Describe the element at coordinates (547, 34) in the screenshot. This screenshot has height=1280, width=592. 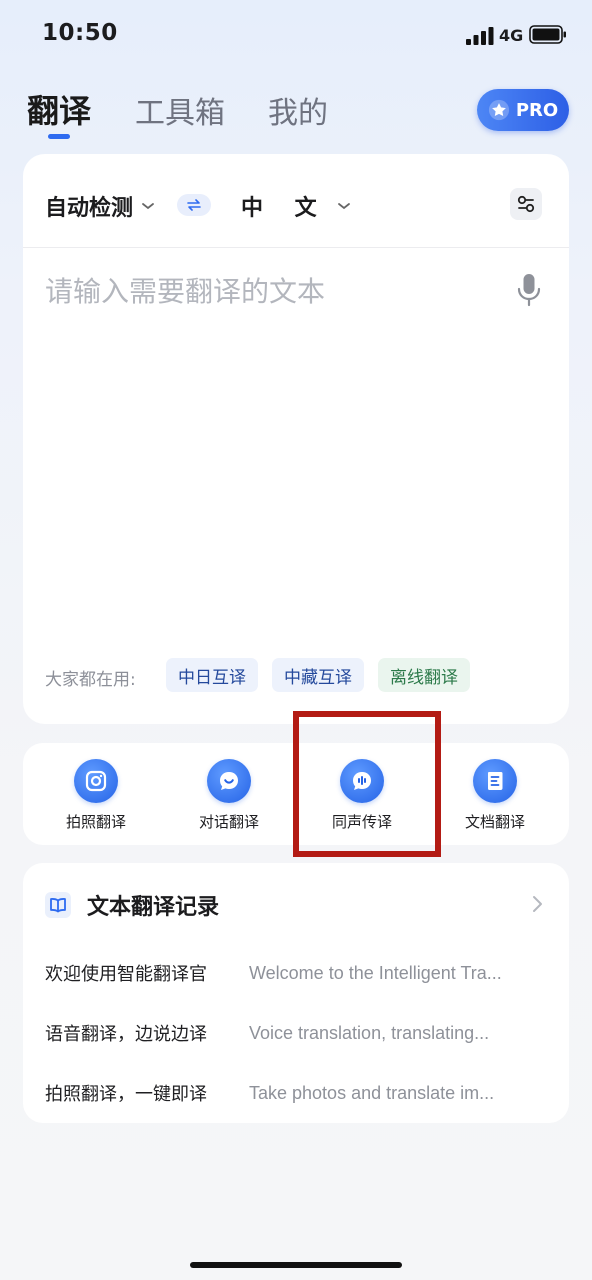
I see `battery-icon` at that location.